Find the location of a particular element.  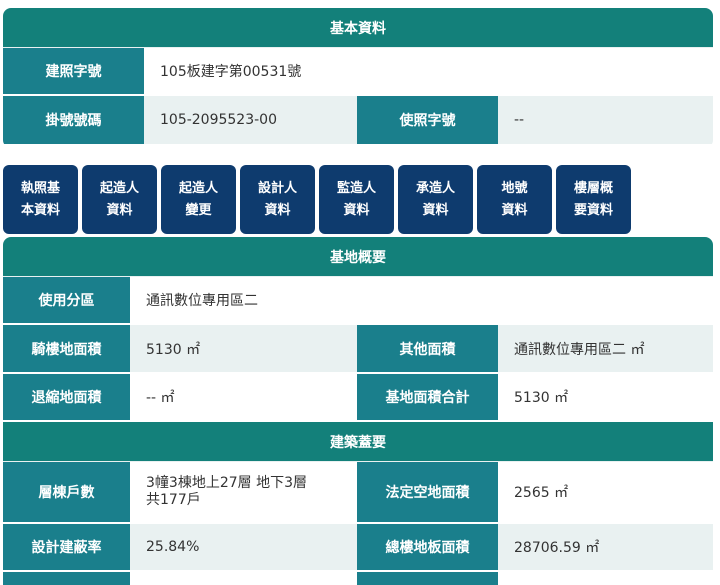

open-space-label: 法定空地面積 is located at coordinates (427, 492).